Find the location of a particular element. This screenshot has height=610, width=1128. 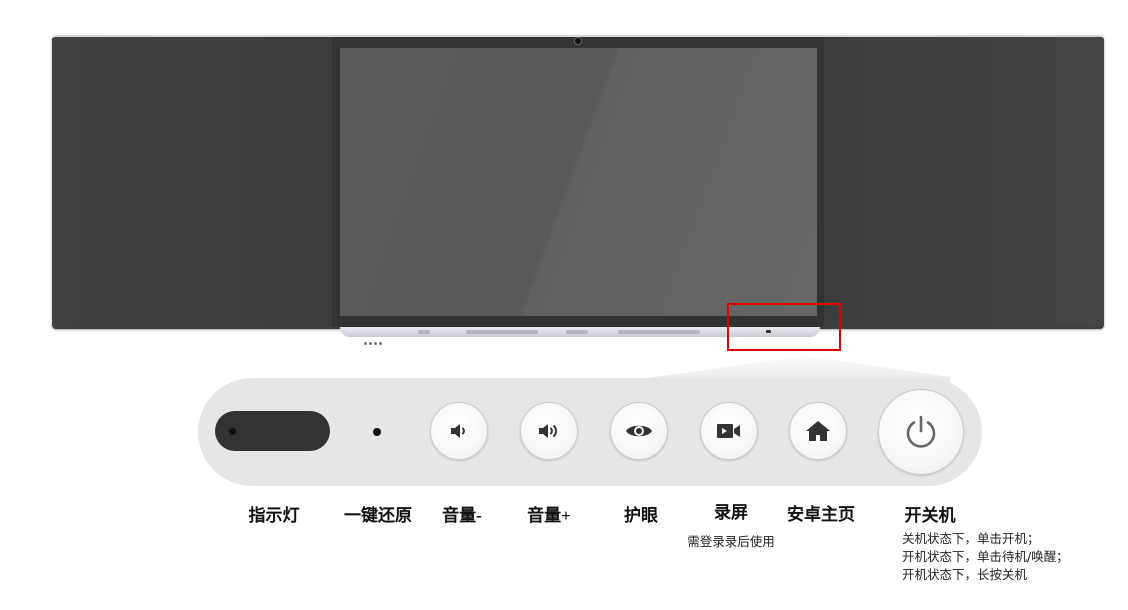

power-notes: 关机状态下，单击开机； 开机状态下，单击待机/唤醒； 开机状态下，长按关机 is located at coordinates (985, 557).